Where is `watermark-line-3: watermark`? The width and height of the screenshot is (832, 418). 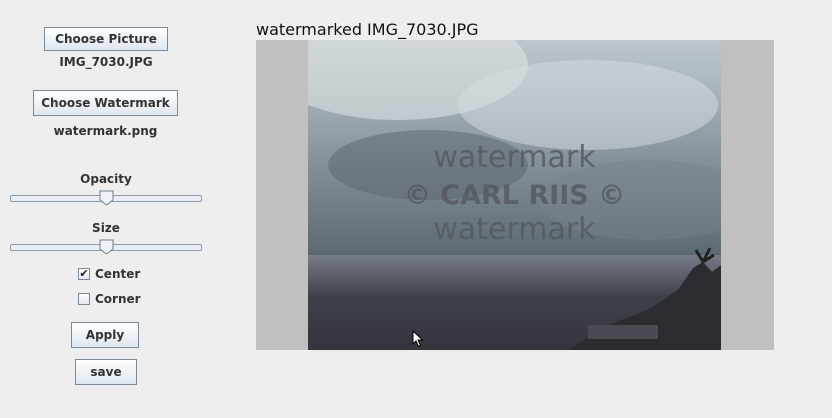 watermark-line-3: watermark is located at coordinates (514, 229).